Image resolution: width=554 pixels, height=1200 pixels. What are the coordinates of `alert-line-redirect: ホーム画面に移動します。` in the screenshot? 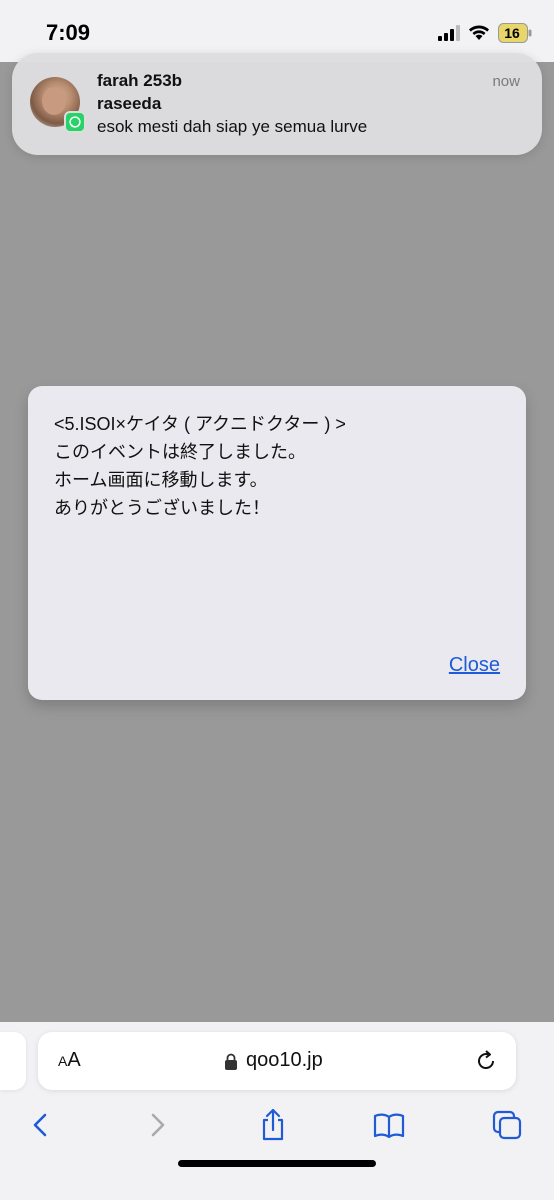 It's located at (161, 480).